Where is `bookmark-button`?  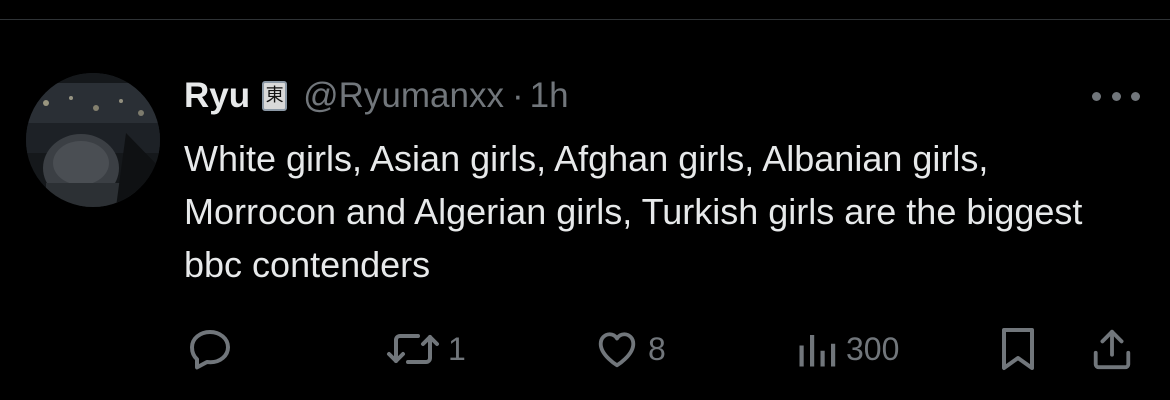
bookmark-button is located at coordinates (1018, 349).